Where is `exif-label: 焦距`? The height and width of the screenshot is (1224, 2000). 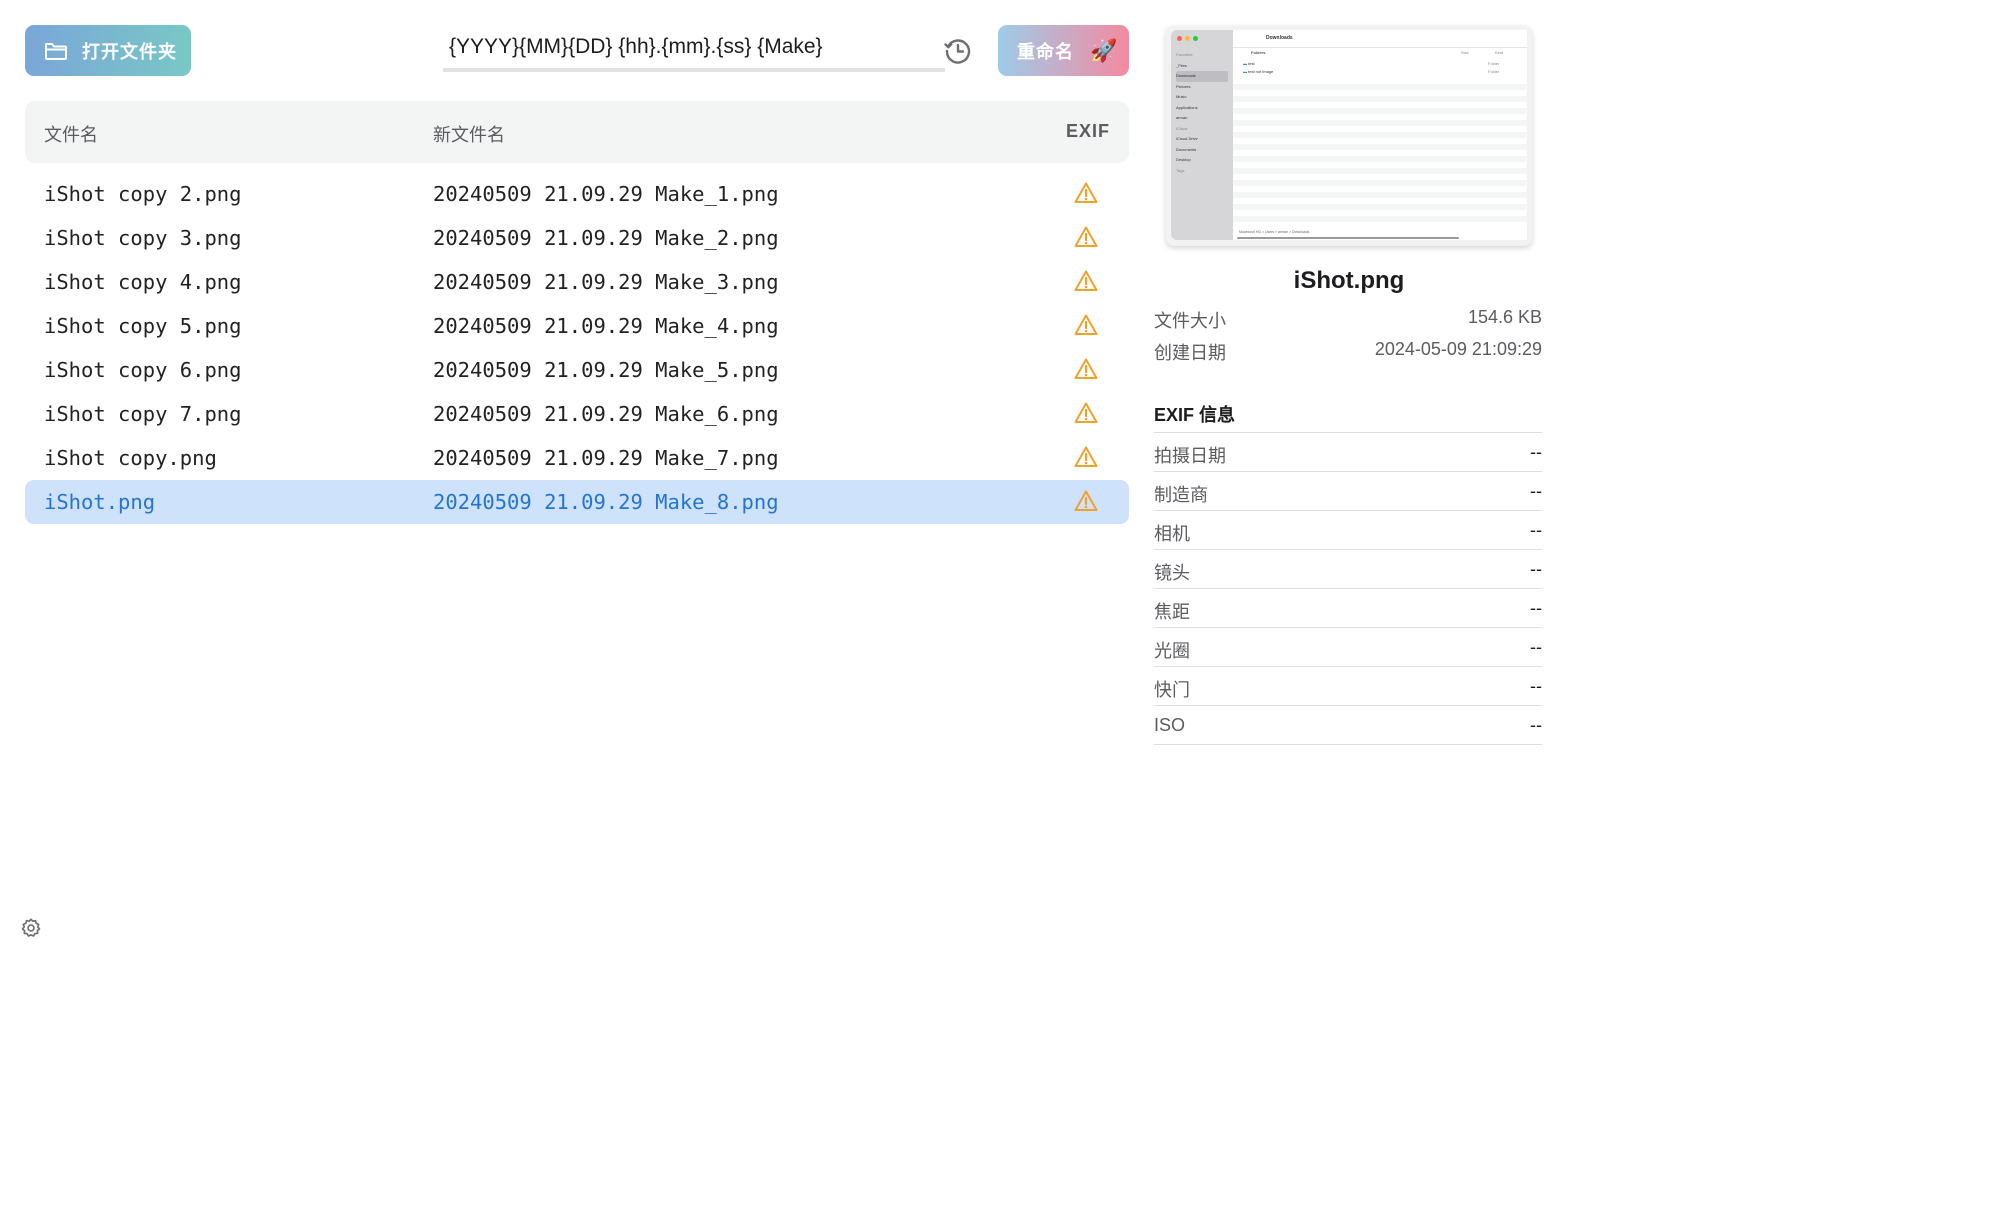
exif-label: 焦距 is located at coordinates (1172, 612).